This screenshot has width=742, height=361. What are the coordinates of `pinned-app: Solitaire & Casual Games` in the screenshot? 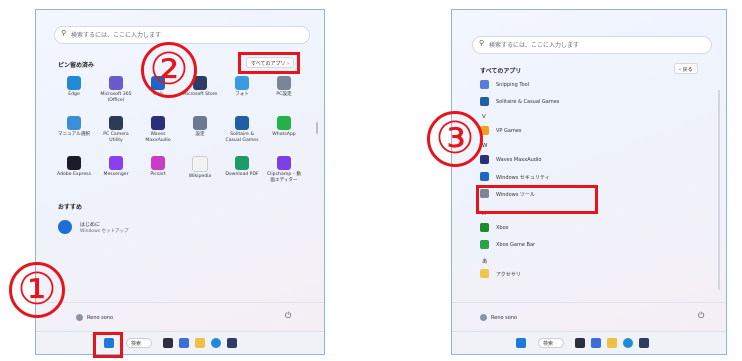 It's located at (242, 130).